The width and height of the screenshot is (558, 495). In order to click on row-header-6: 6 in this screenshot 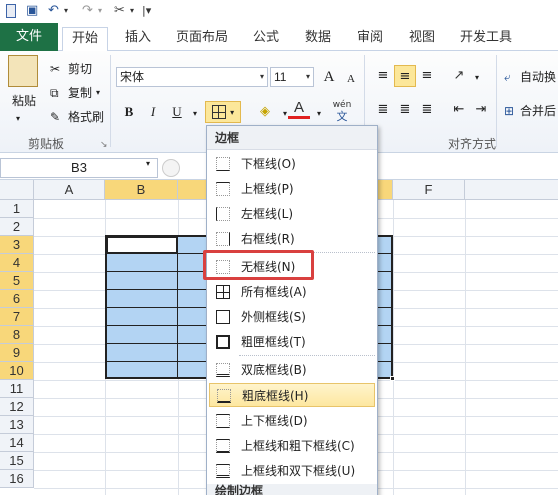, I will do `click(17, 299)`.